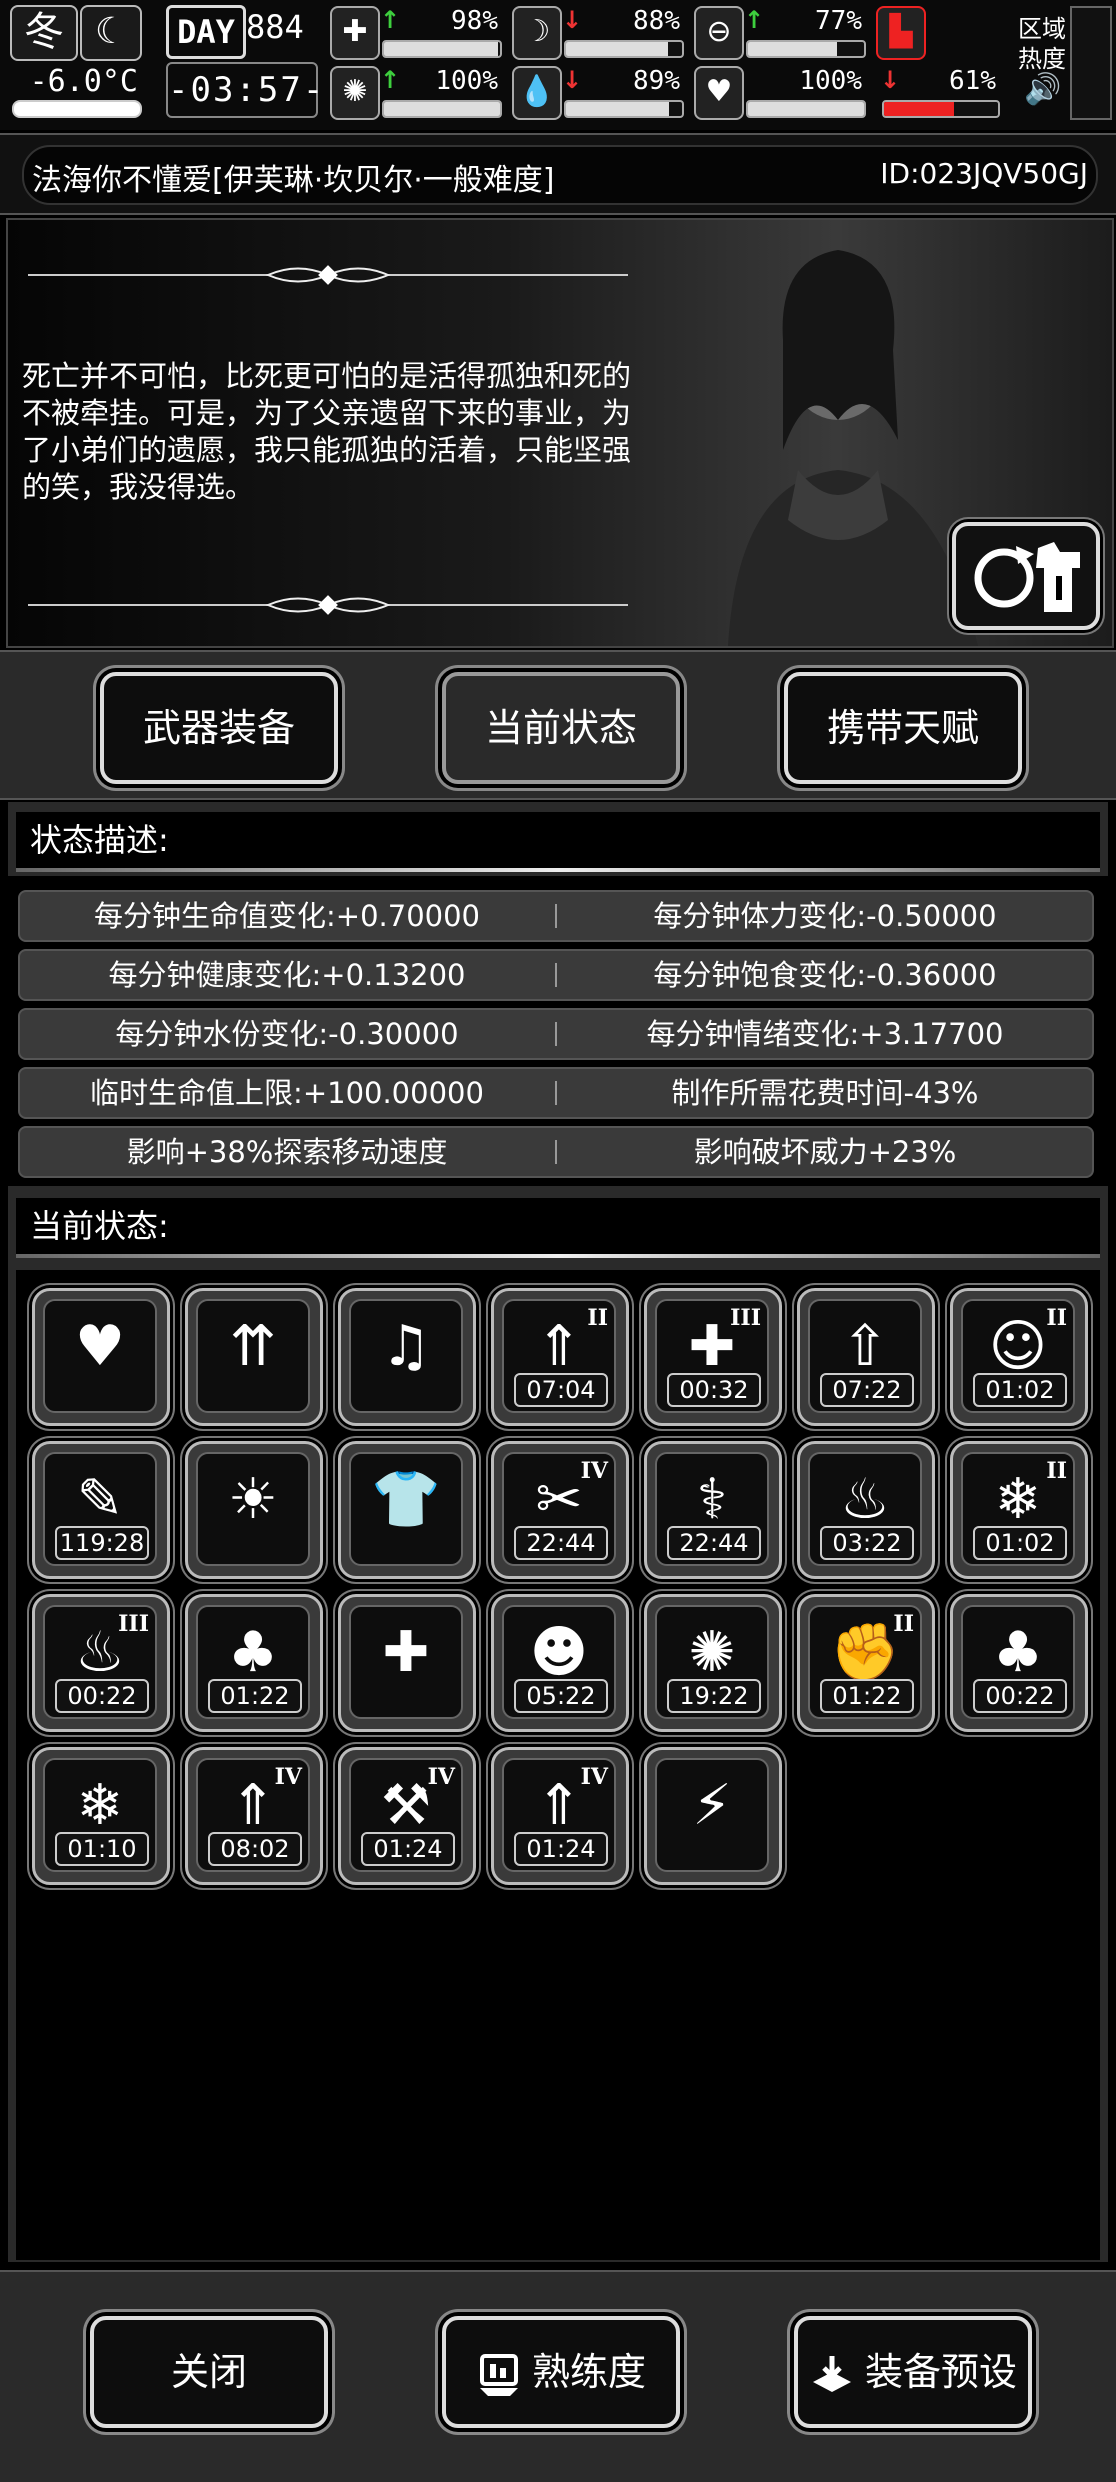 The height and width of the screenshot is (2482, 1116). Describe the element at coordinates (253, 1346) in the screenshot. I see `stomach-growth-icon: ⇈` at that location.